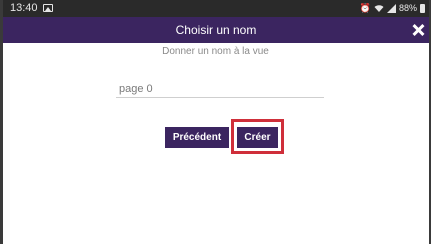  What do you see at coordinates (379, 8) in the screenshot?
I see `wifi-icon` at bounding box center [379, 8].